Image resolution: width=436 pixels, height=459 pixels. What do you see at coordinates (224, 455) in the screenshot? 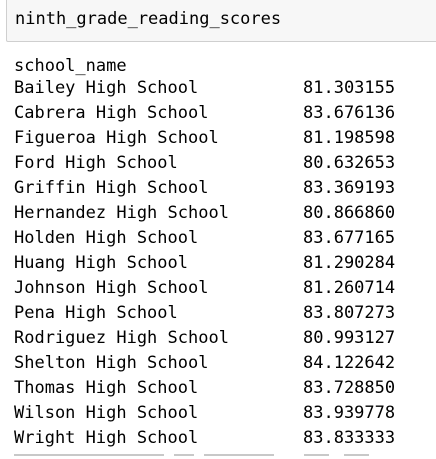
I see `cutoff-partial-line` at bounding box center [224, 455].